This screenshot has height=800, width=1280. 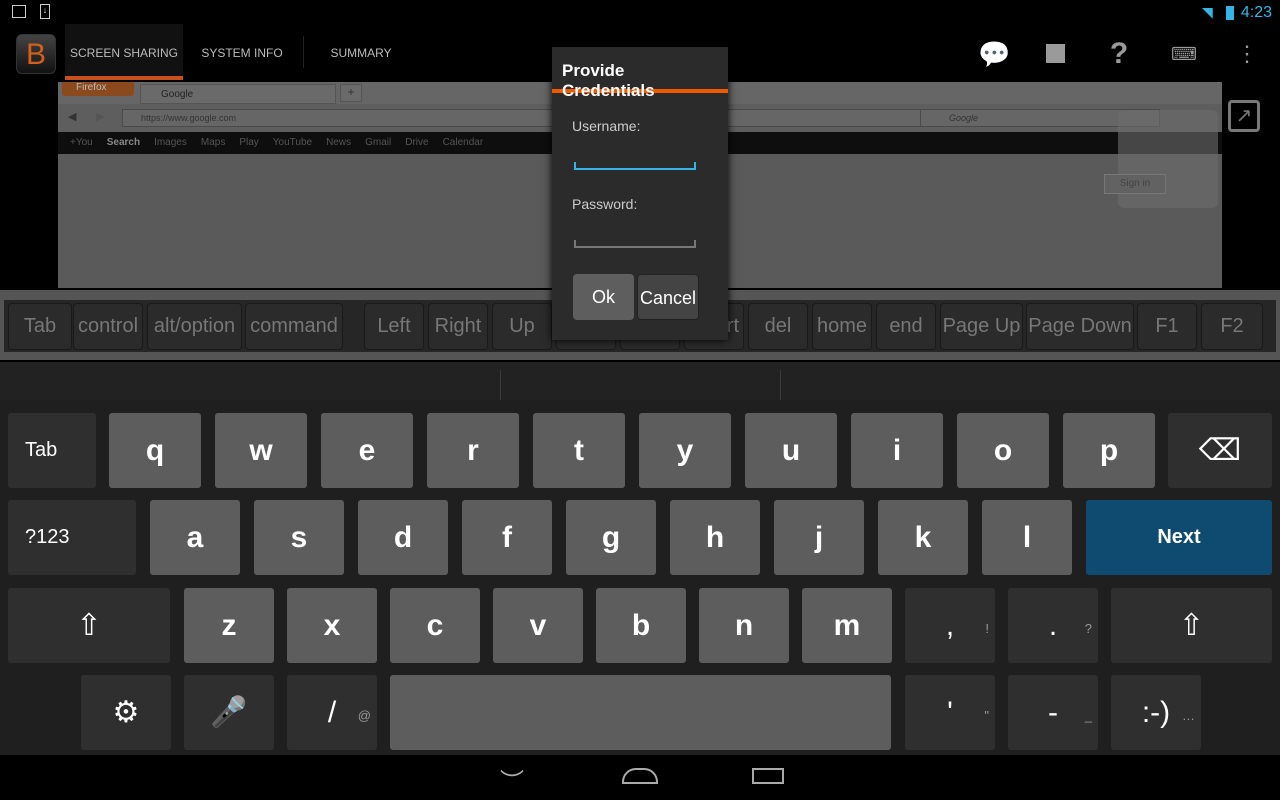 What do you see at coordinates (538, 625) in the screenshot?
I see `key: v` at bounding box center [538, 625].